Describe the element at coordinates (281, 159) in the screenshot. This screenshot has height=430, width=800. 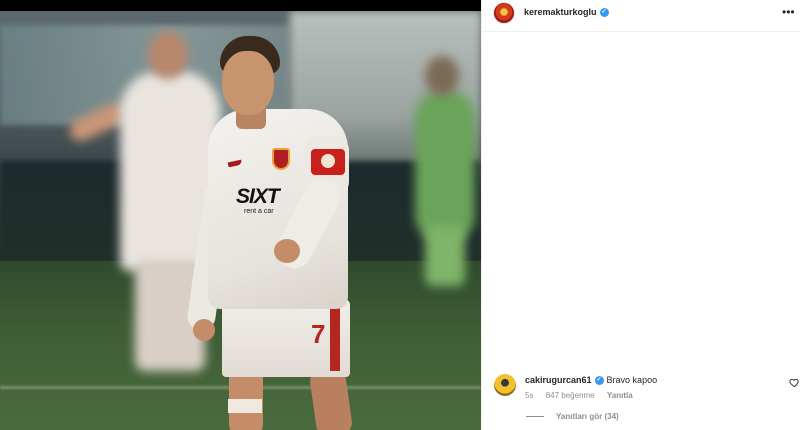
I see `club-crest` at that location.